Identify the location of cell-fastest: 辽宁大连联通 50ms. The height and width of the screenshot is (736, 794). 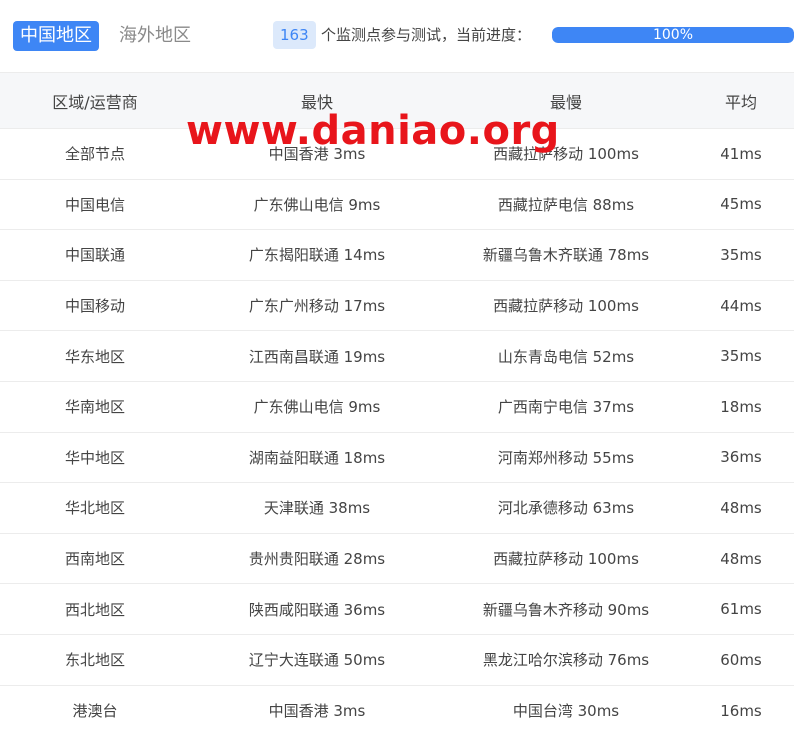
(317, 660).